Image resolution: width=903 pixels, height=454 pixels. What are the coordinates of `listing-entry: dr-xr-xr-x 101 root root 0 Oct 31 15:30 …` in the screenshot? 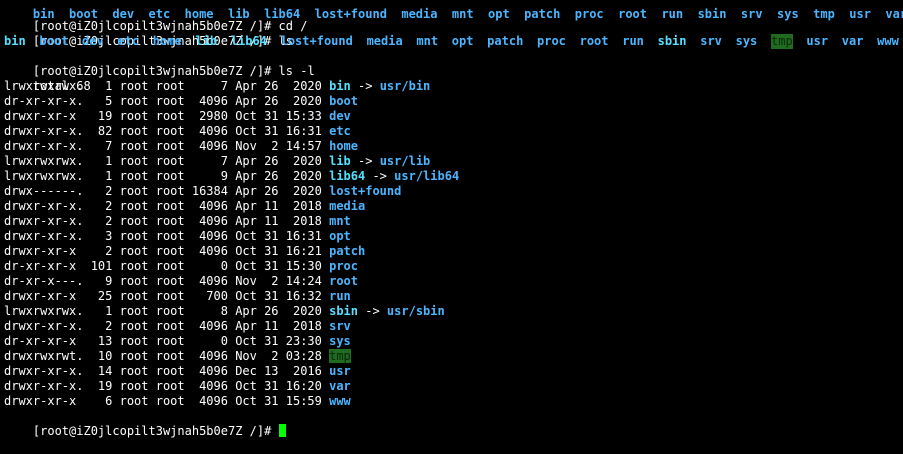 It's located at (181, 266).